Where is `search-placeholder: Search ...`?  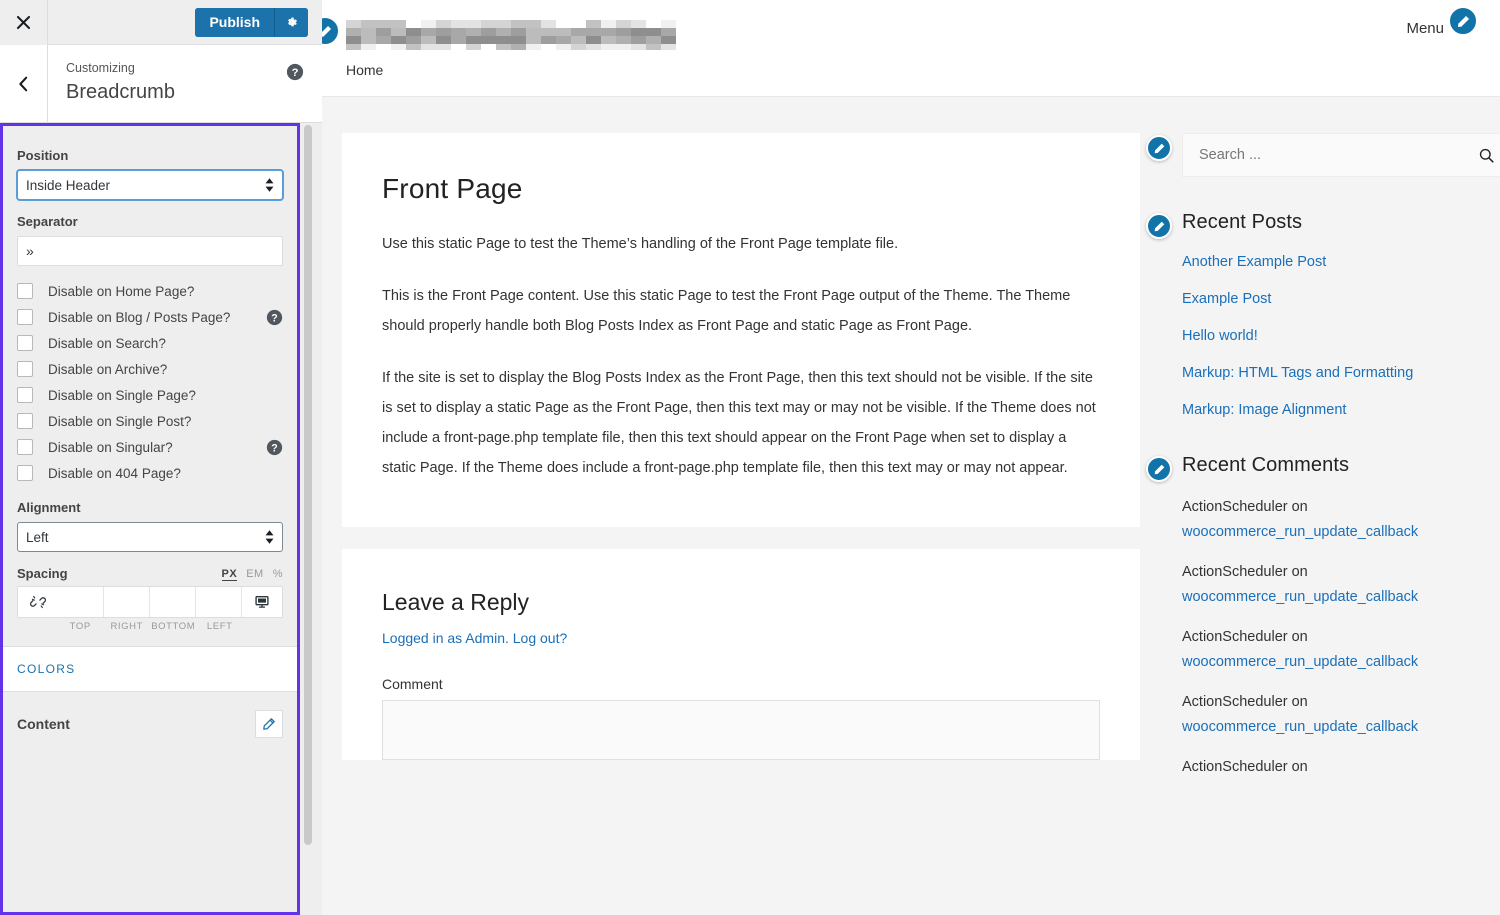 search-placeholder: Search ... is located at coordinates (1230, 155).